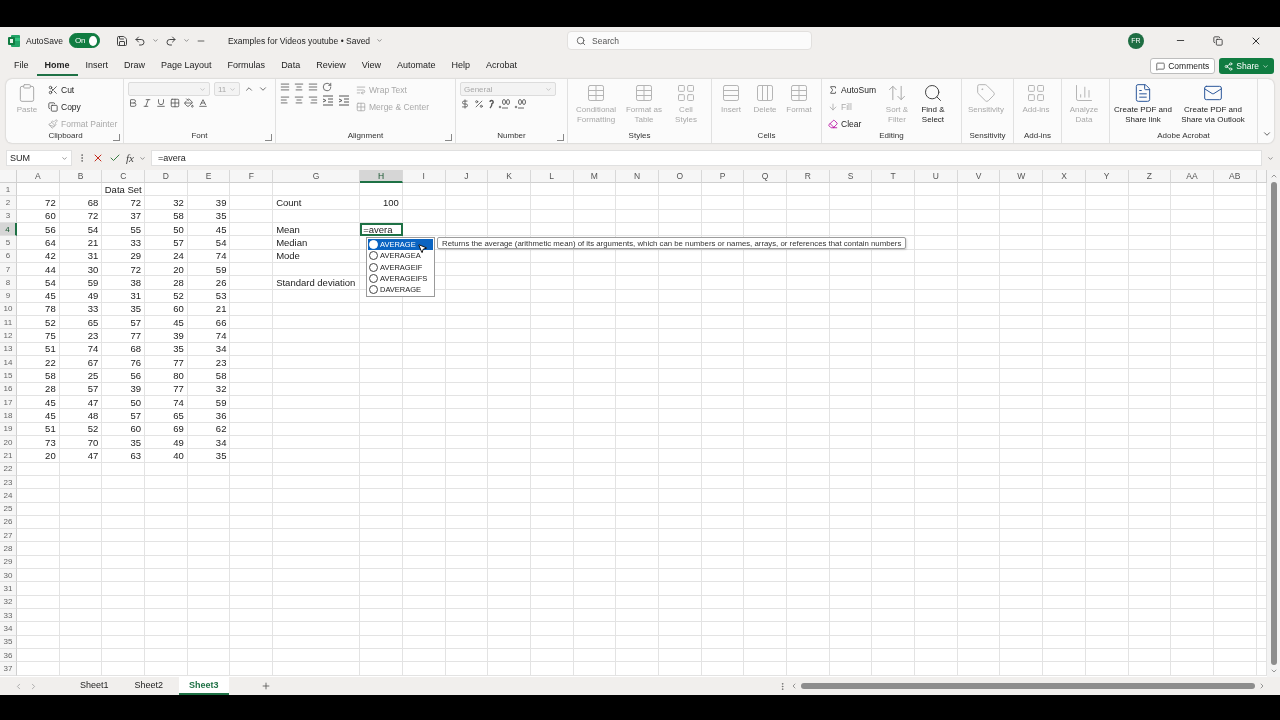 The width and height of the screenshot is (1280, 720). What do you see at coordinates (1246, 66) in the screenshot?
I see `share-button: Share` at bounding box center [1246, 66].